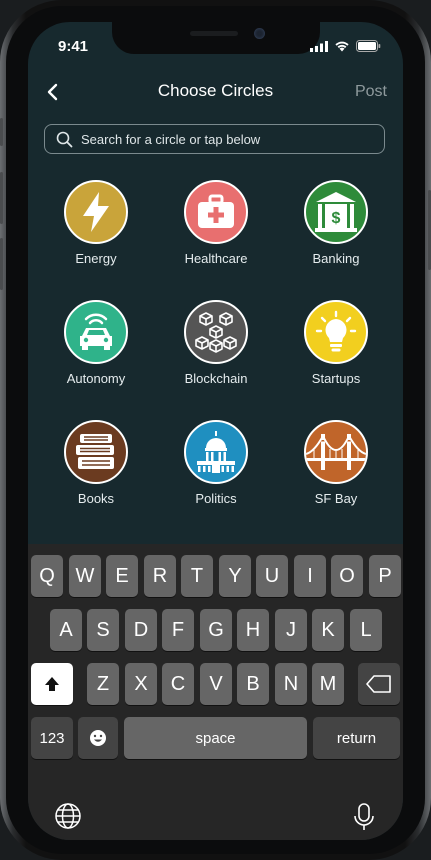  What do you see at coordinates (96, 212) in the screenshot?
I see `lightning-icon` at bounding box center [96, 212].